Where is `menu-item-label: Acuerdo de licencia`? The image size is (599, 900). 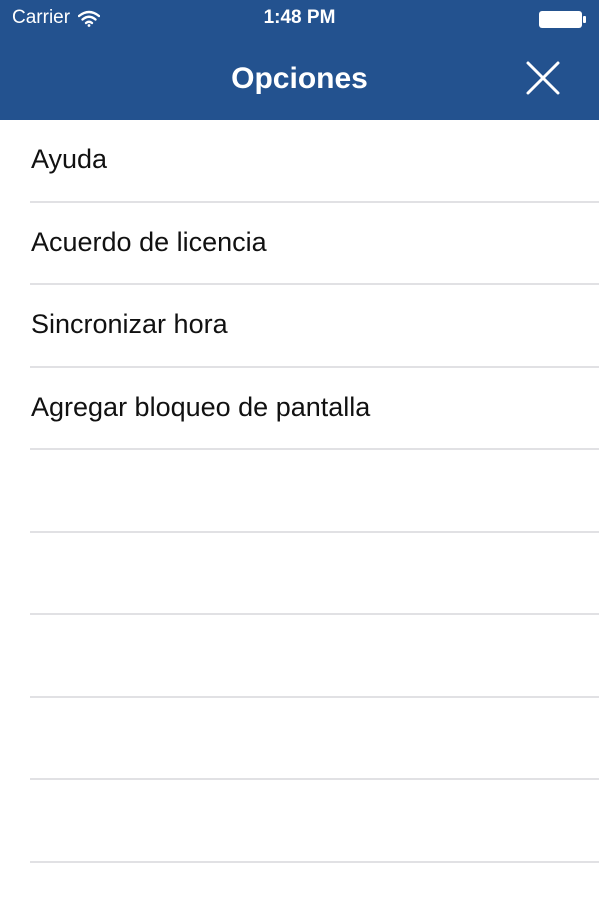
menu-item-label: Acuerdo de licencia is located at coordinates (149, 241).